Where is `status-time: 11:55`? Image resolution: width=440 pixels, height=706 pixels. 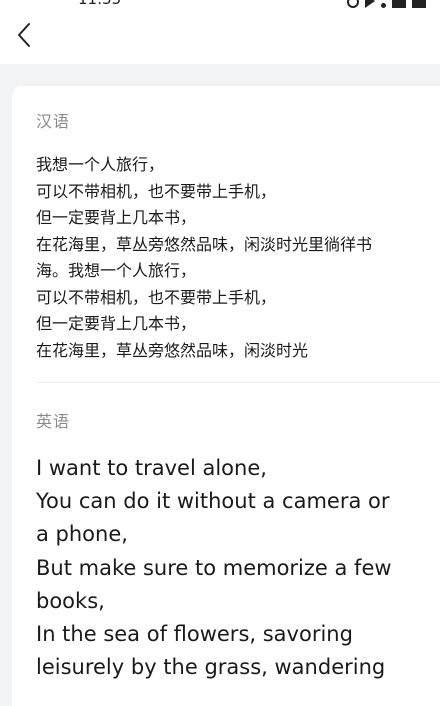 status-time: 11:55 is located at coordinates (99, 4).